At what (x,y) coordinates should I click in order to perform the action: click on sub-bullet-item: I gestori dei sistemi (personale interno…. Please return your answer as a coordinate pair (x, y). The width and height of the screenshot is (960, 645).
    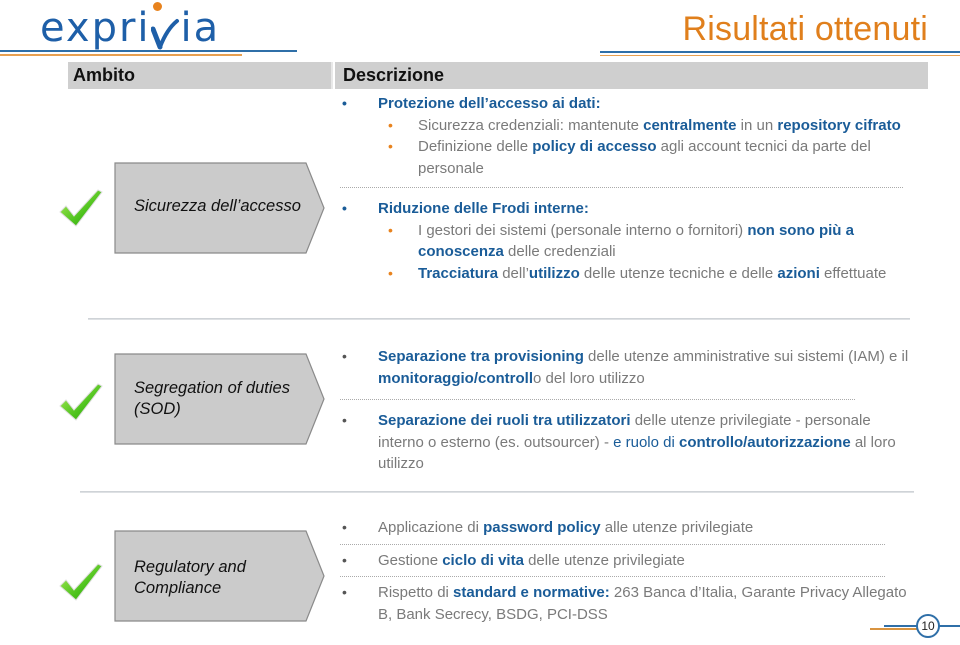
    Looking at the image, I should click on (627, 241).